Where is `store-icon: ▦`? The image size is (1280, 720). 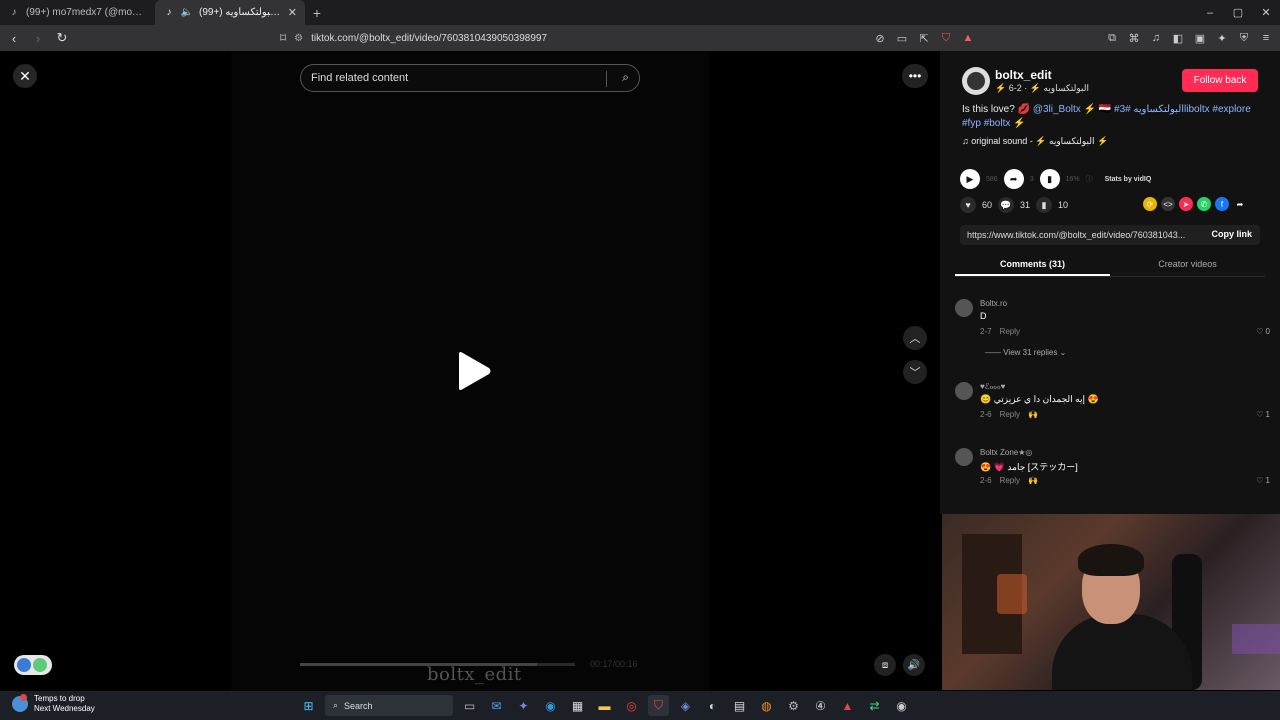
store-icon: ▦ is located at coordinates (577, 705).